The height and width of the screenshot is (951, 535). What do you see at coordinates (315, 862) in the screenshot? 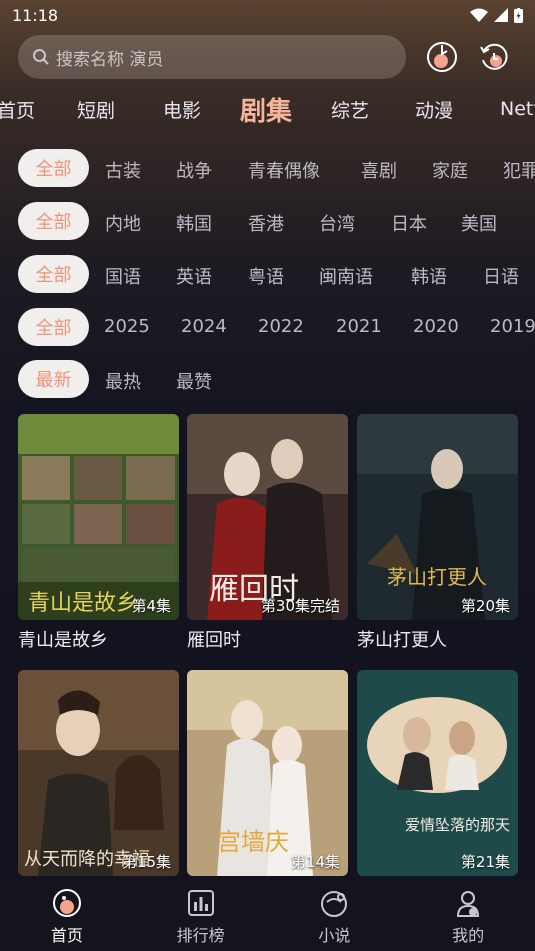
I see `episode-badge: 第14集` at bounding box center [315, 862].